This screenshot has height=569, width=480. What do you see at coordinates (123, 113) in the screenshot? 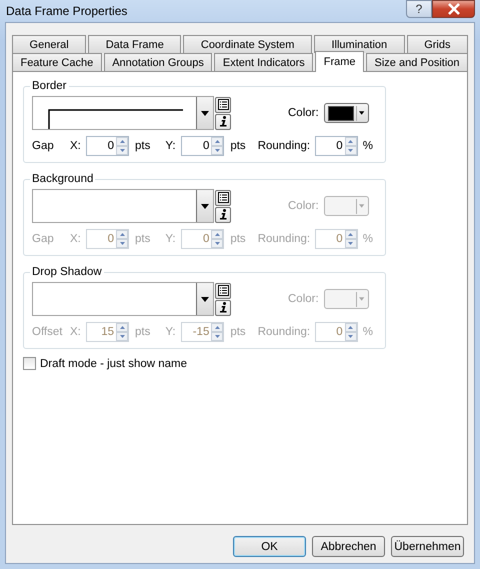
I see `style-dropdown` at bounding box center [123, 113].